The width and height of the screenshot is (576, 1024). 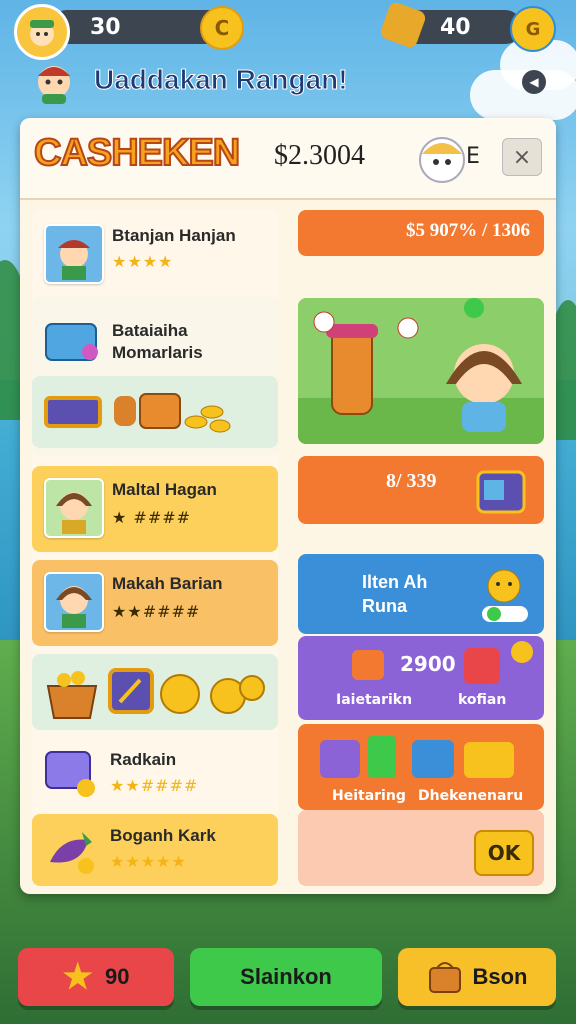 What do you see at coordinates (482, 666) in the screenshot?
I see `dice-red-icon` at bounding box center [482, 666].